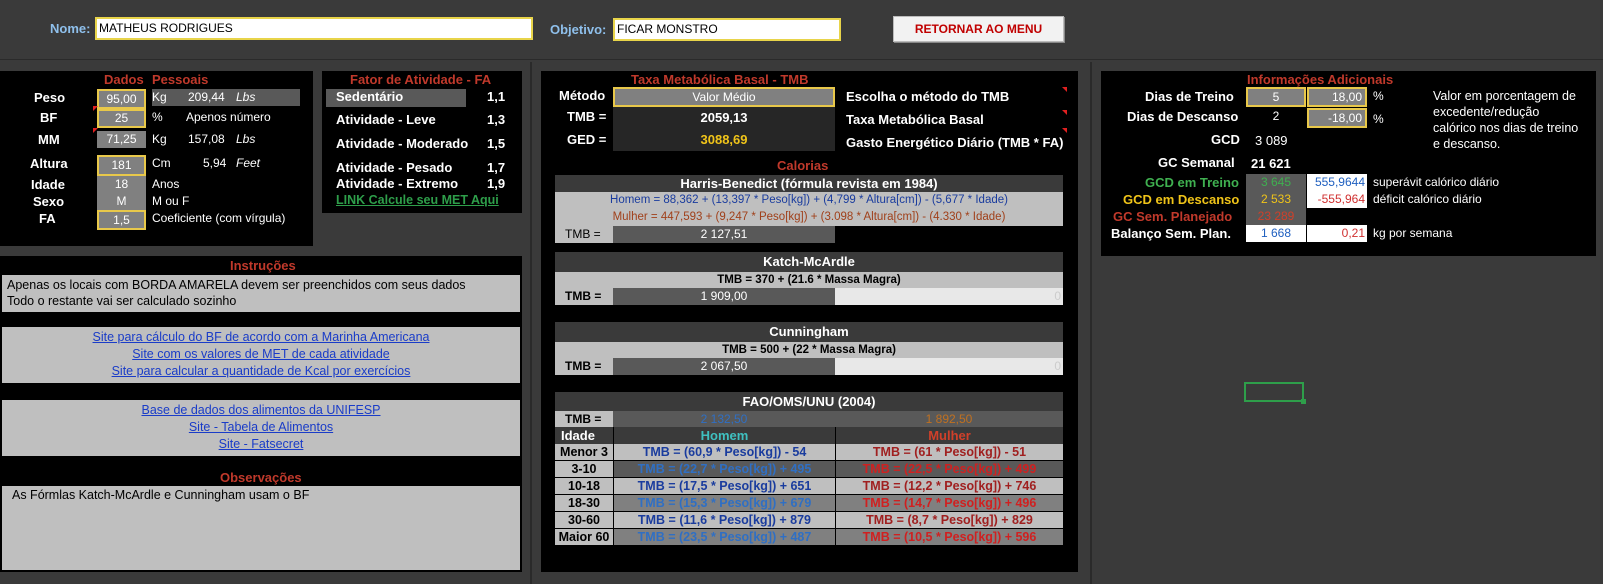  What do you see at coordinates (583, 366) in the screenshot?
I see `cunningham-tmb-label: TMB =` at bounding box center [583, 366].